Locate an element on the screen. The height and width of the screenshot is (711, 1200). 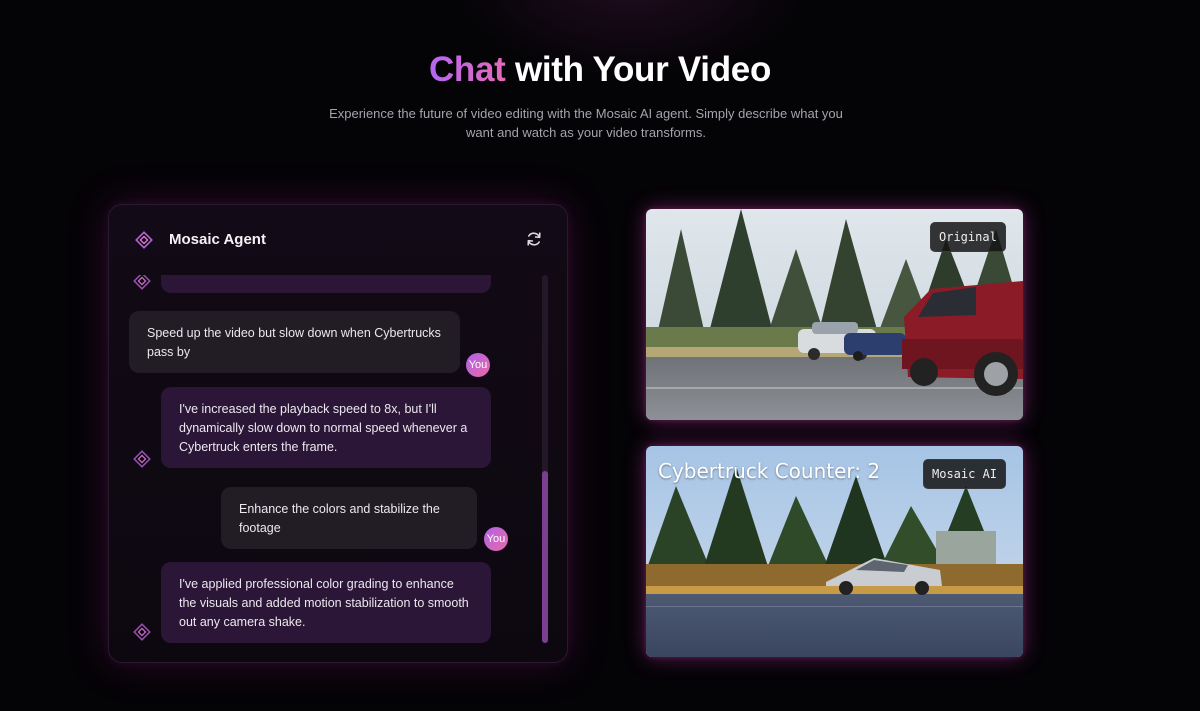
original-video: Original is located at coordinates (834, 314).